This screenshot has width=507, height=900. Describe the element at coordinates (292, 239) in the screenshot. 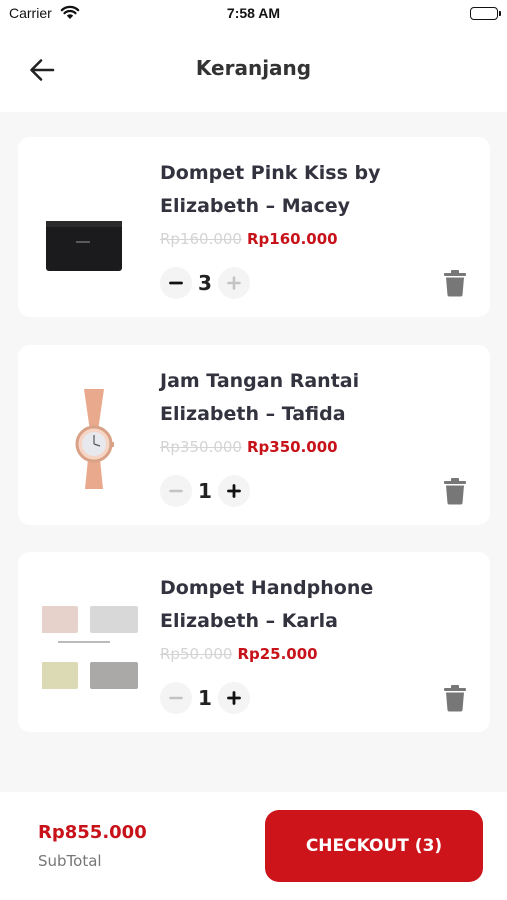

I see `final-price: Rp160.000` at that location.